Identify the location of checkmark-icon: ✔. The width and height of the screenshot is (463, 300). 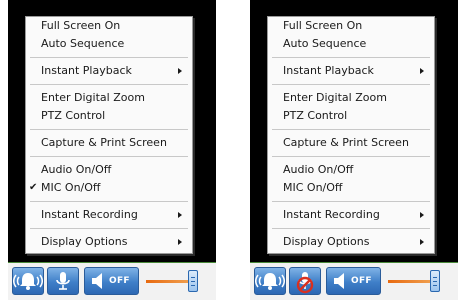
(33, 187).